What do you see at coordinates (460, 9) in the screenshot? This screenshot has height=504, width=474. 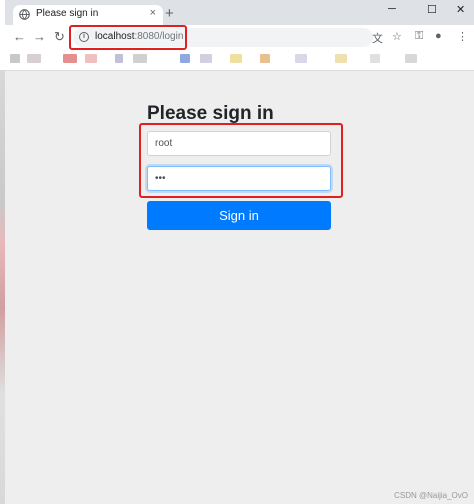 I see `window-close-icon: ✕` at bounding box center [460, 9].